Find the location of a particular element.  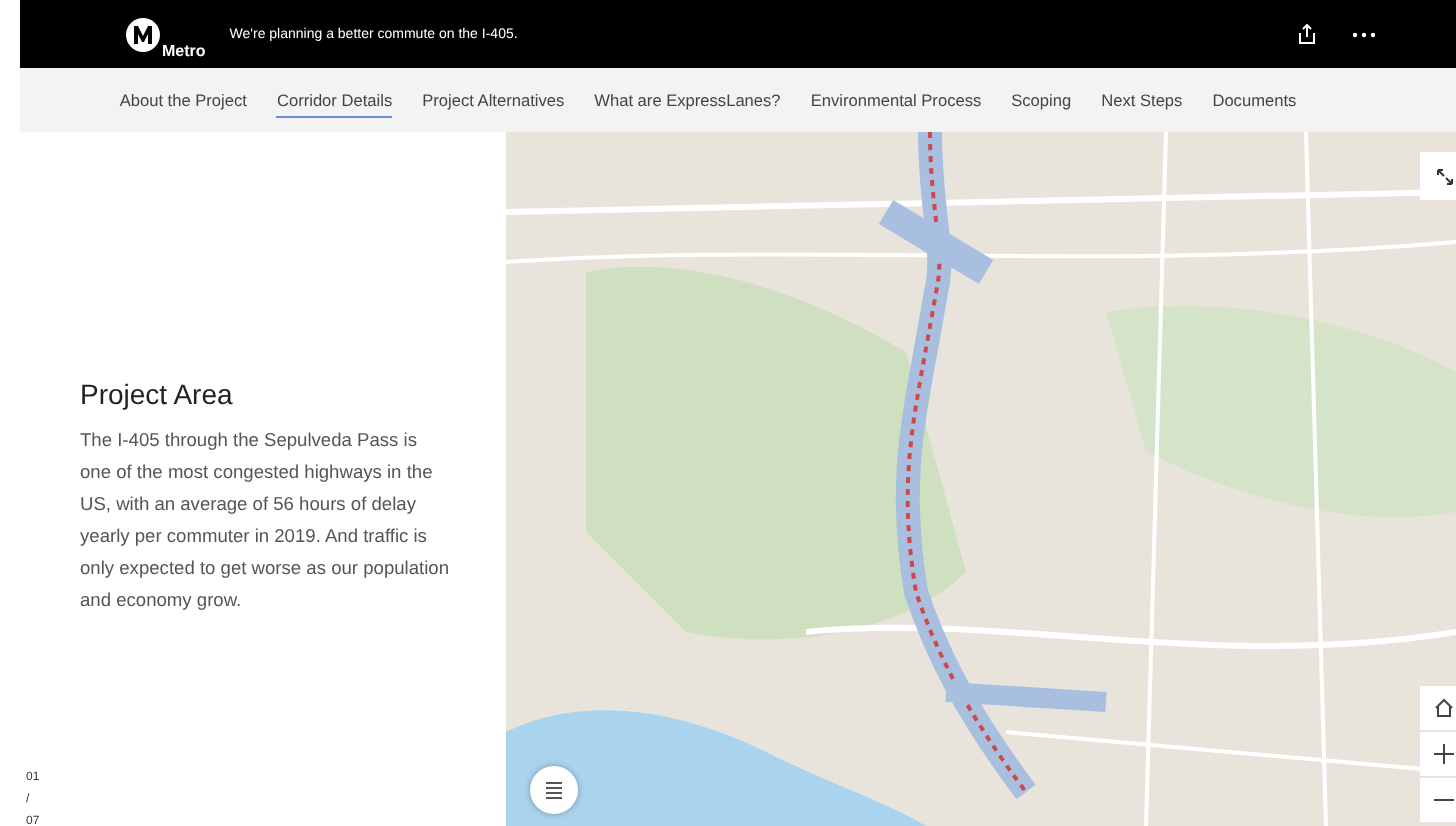

home-button is located at coordinates (1438, 708).